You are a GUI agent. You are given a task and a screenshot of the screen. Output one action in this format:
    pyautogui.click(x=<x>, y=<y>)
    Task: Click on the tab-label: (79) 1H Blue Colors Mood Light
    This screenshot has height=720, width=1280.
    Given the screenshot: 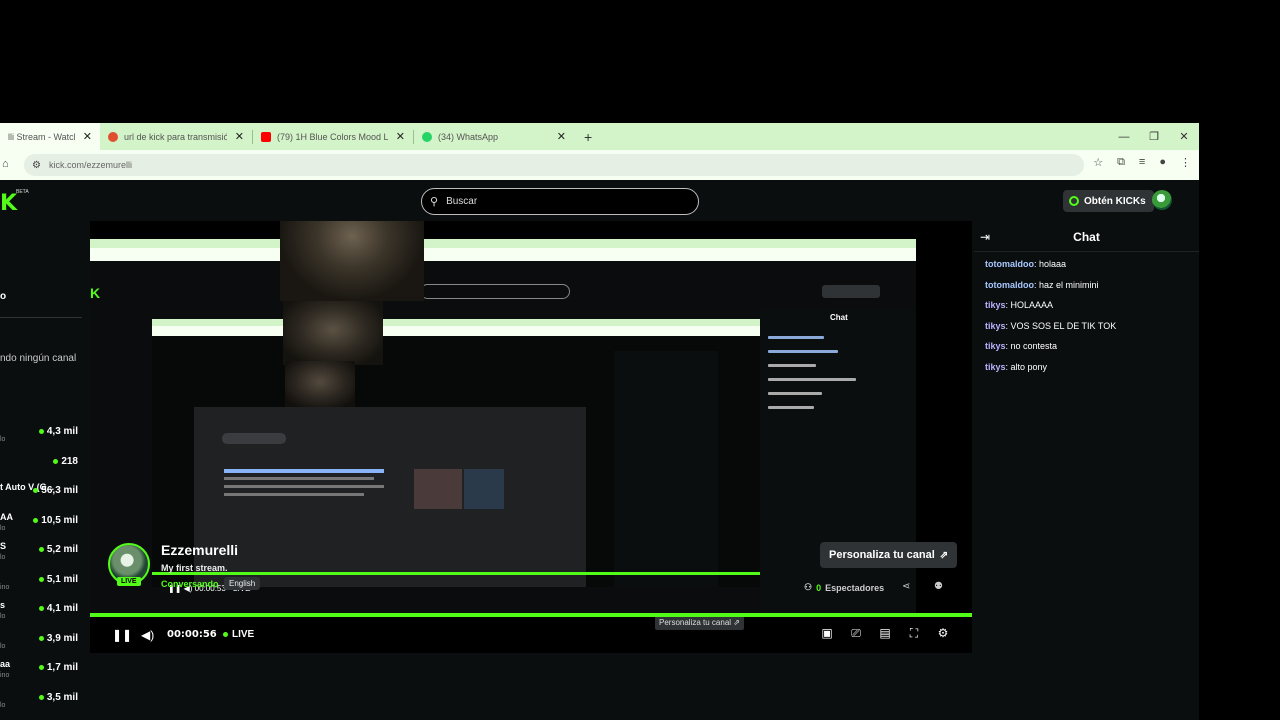 What is the action you would take?
    pyautogui.click(x=332, y=136)
    